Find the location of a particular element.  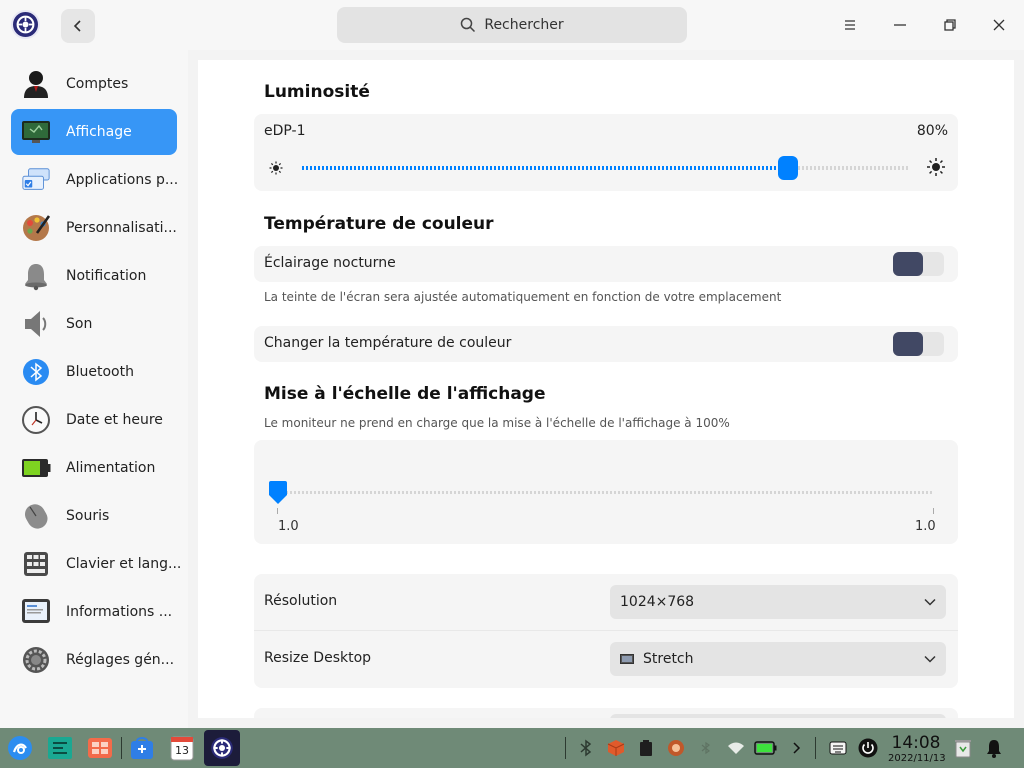

power-button is located at coordinates (868, 748).